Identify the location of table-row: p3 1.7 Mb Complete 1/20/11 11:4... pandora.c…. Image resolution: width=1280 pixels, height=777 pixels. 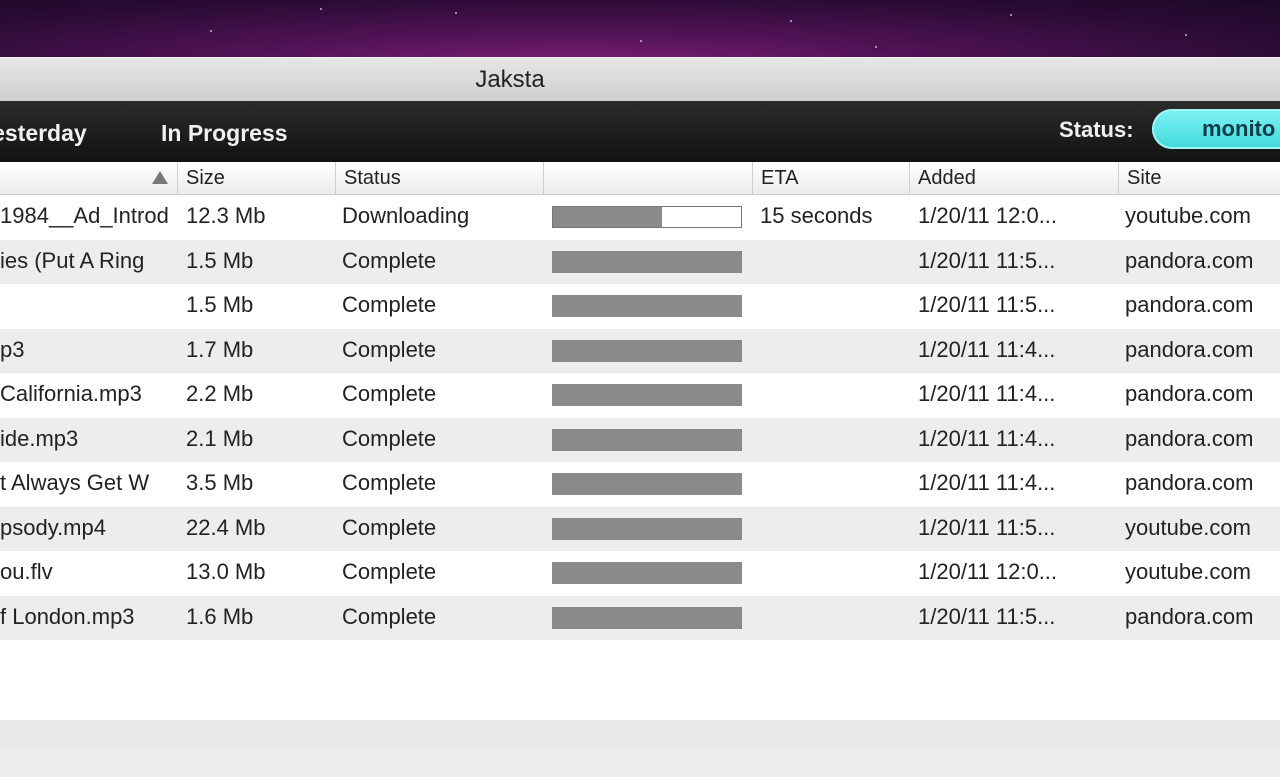
(640, 350).